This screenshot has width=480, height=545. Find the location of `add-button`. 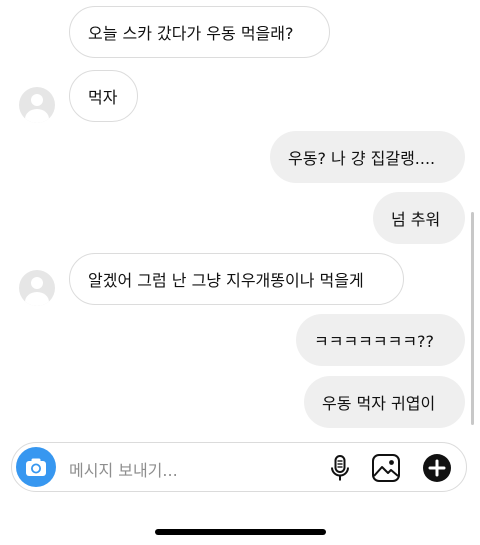

add-button is located at coordinates (437, 468).